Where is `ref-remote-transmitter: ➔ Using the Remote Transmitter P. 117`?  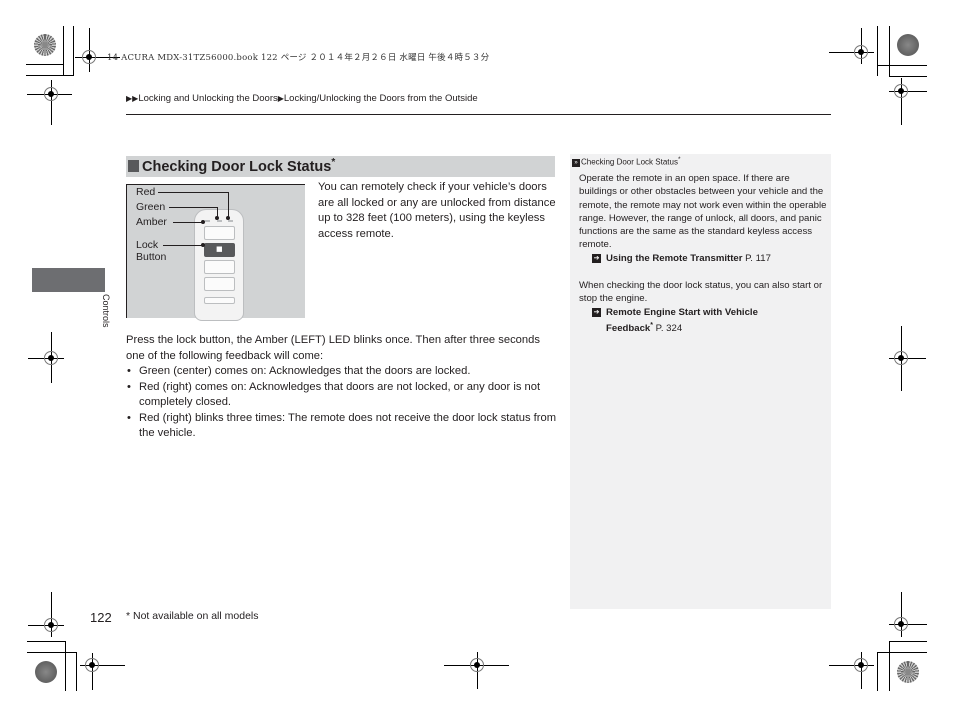 ref-remote-transmitter: ➔ Using the Remote Transmitter P. 117 is located at coordinates (681, 258).